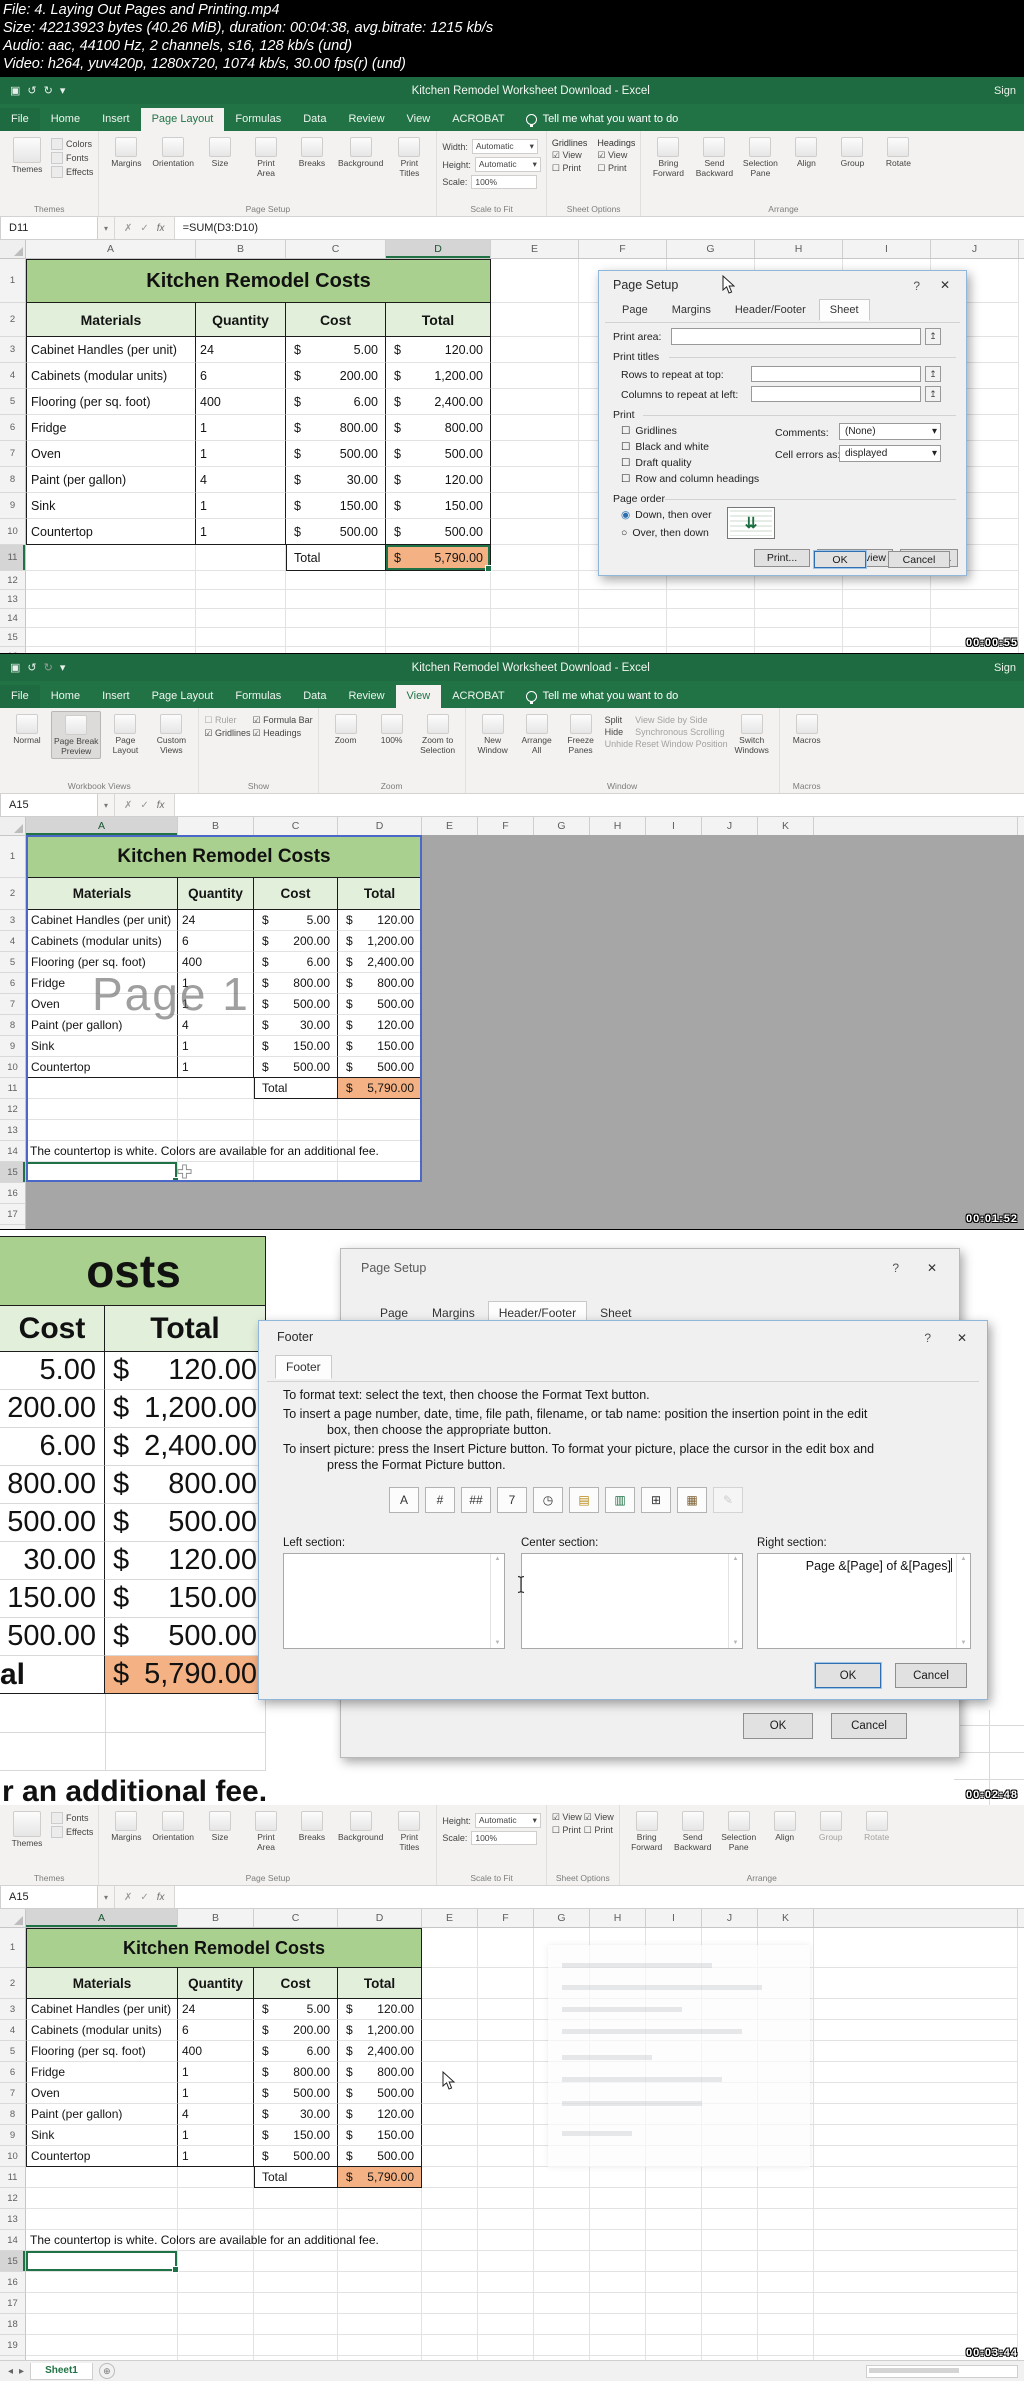  Describe the element at coordinates (714, 157) in the screenshot. I see `arrange-button-1: Send Backward` at that location.